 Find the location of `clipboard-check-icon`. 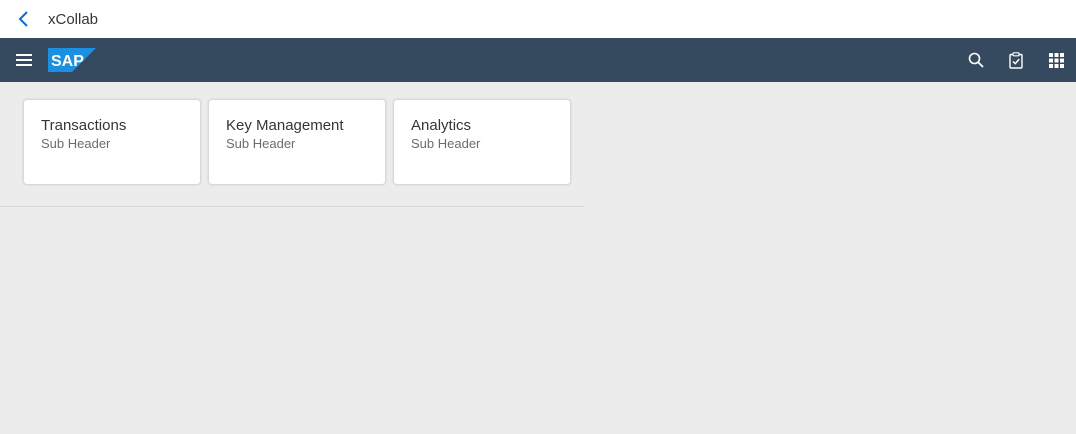

clipboard-check-icon is located at coordinates (1016, 60).